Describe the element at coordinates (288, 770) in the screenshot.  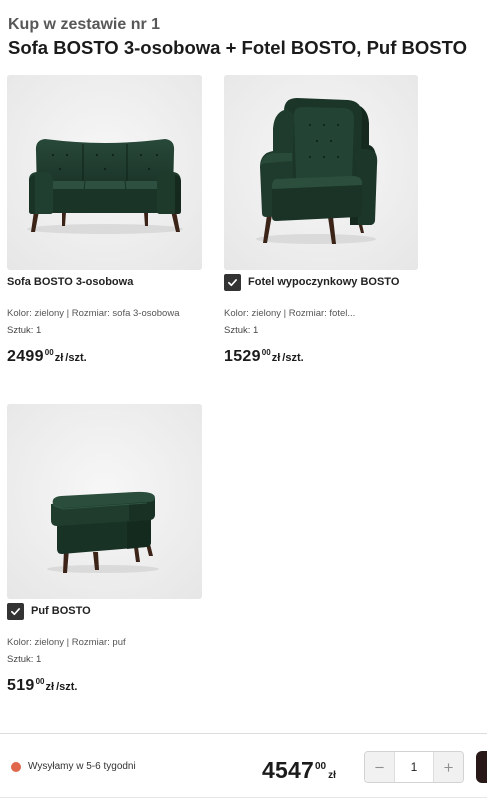
I see `total-amount: 4547` at that location.